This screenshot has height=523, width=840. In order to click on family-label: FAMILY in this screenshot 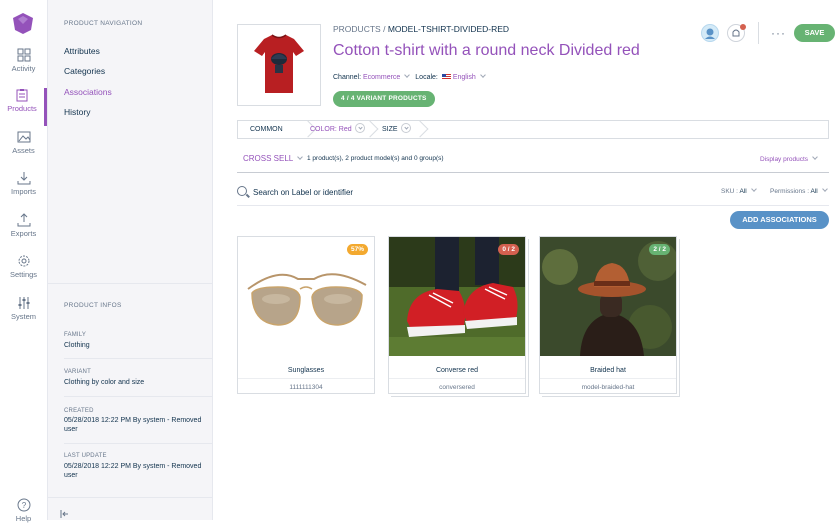, I will do `click(75, 335)`.